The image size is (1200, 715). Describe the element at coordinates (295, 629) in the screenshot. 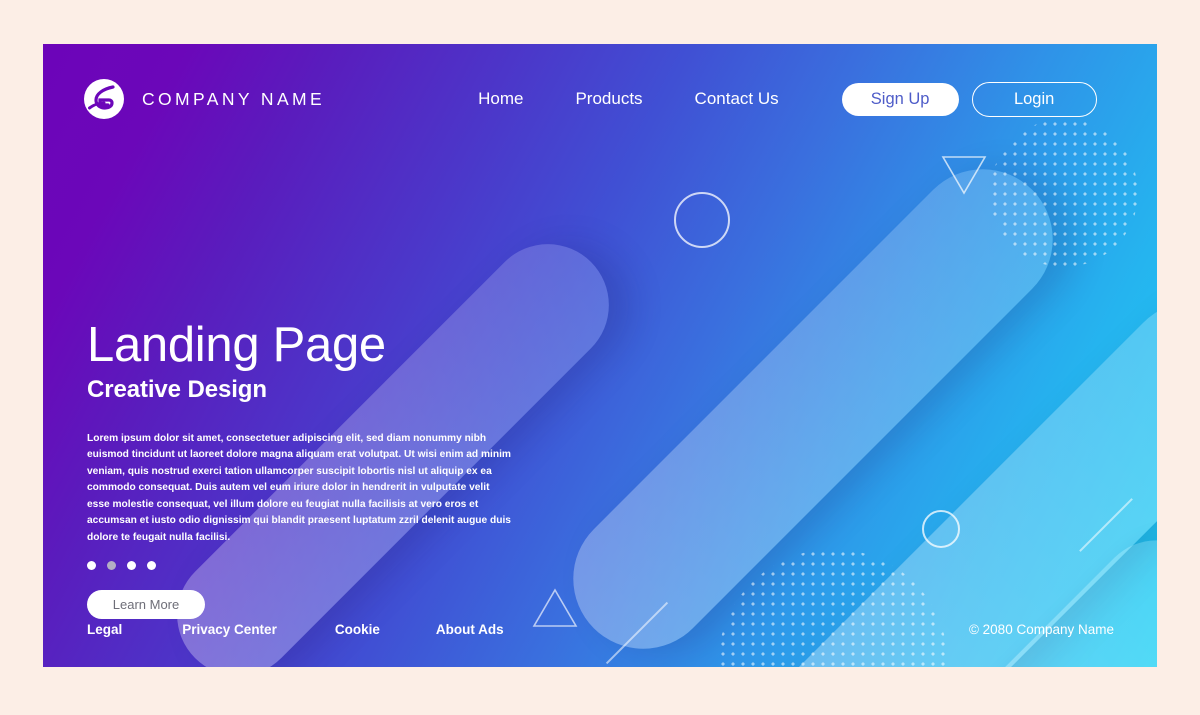

I see `footer-links: Legal Privacy Center Cookie About Ads` at that location.